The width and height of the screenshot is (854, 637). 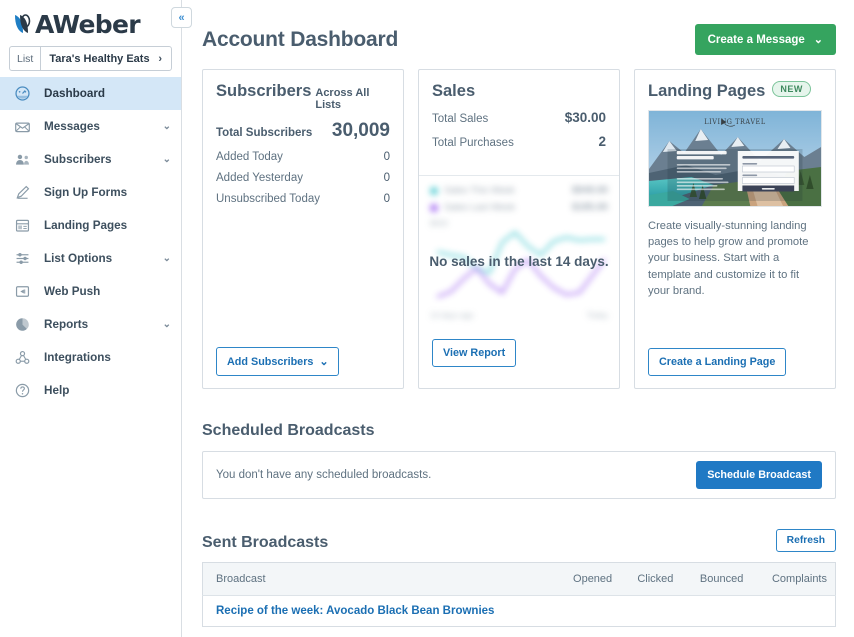 What do you see at coordinates (86, 225) in the screenshot?
I see `sidebar-item-label: Landing Pages` at bounding box center [86, 225].